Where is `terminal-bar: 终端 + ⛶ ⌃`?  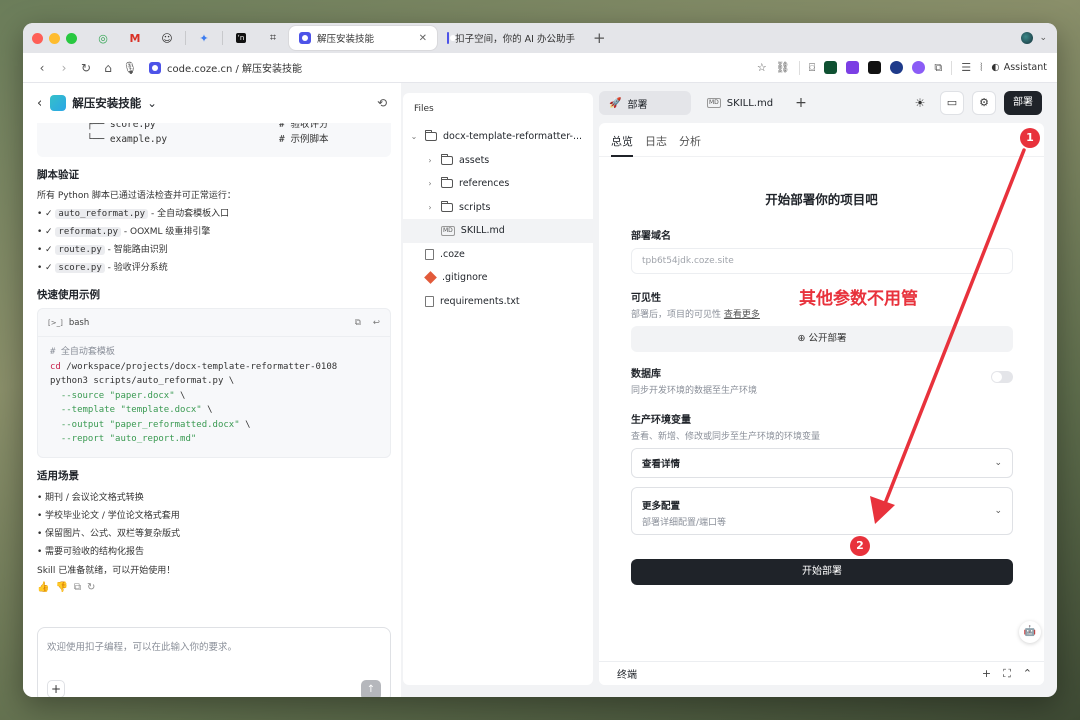
terminal-bar: 终端 + ⛶ ⌃ is located at coordinates (821, 673).